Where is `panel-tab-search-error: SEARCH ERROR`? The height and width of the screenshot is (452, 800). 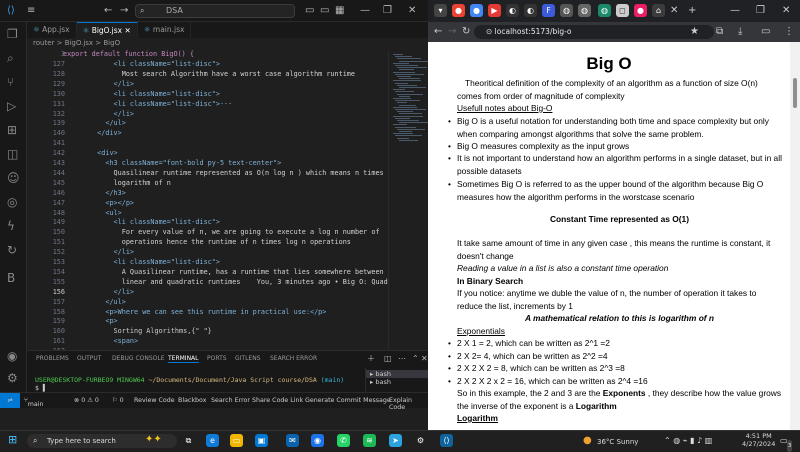
panel-tab-search-error: SEARCH ERROR is located at coordinates (293, 358).